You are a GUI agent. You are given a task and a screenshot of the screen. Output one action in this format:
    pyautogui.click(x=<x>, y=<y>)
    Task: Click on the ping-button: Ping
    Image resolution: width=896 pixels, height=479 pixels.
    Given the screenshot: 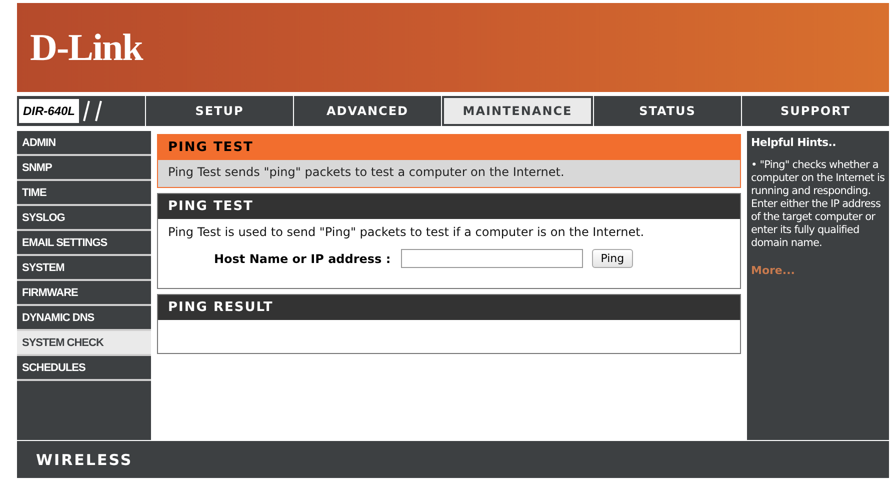 What is the action you would take?
    pyautogui.click(x=613, y=258)
    